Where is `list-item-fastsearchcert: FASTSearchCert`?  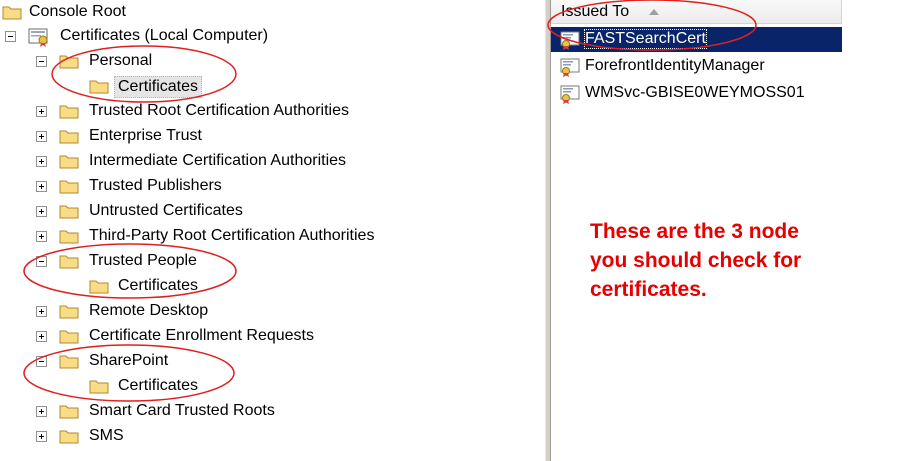 list-item-fastsearchcert: FASTSearchCert is located at coordinates (696, 39).